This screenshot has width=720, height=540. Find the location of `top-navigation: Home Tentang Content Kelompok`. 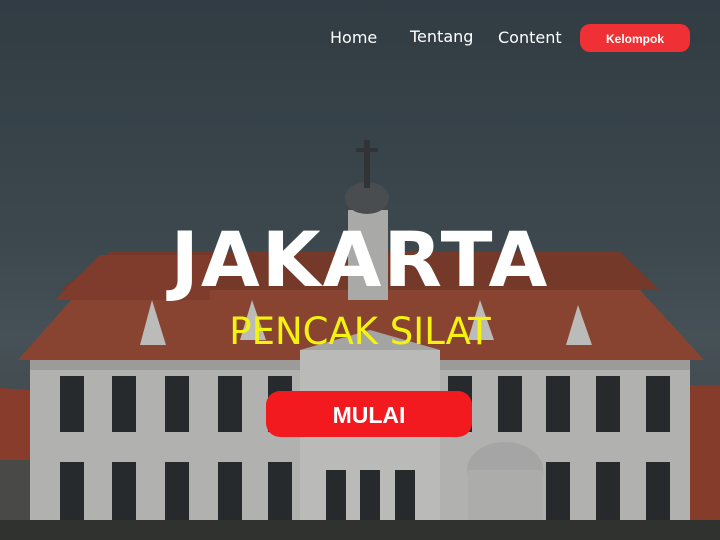

top-navigation: Home Tentang Content Kelompok is located at coordinates (360, 36).